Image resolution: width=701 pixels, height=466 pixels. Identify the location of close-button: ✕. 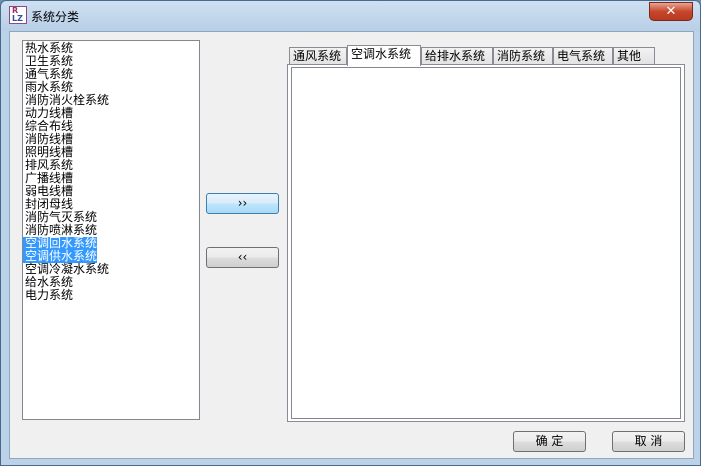
(671, 11).